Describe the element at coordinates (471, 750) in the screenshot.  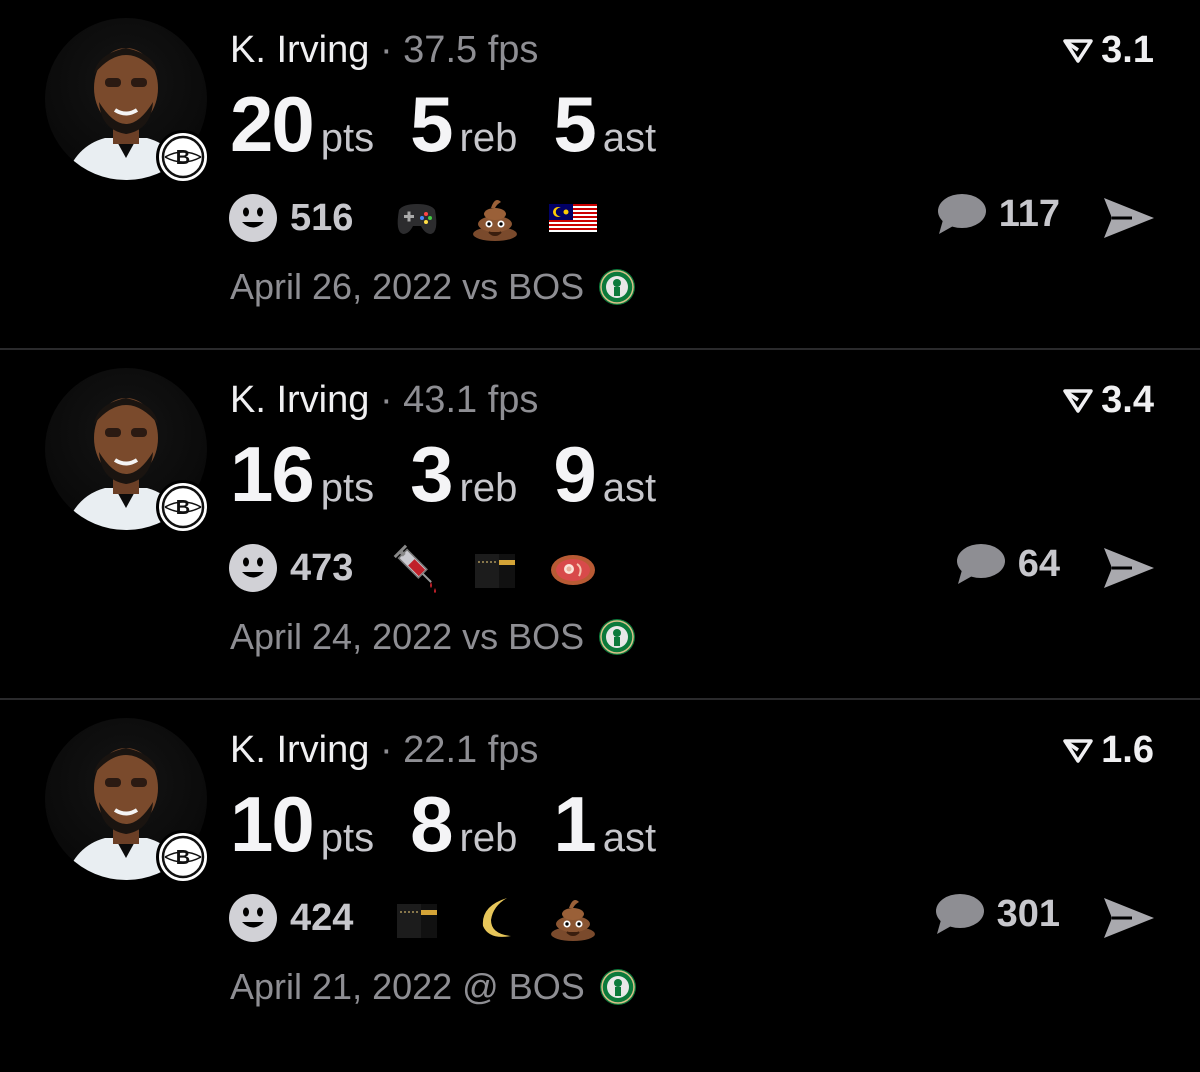
I see `fps-value: 22.1 fps` at that location.